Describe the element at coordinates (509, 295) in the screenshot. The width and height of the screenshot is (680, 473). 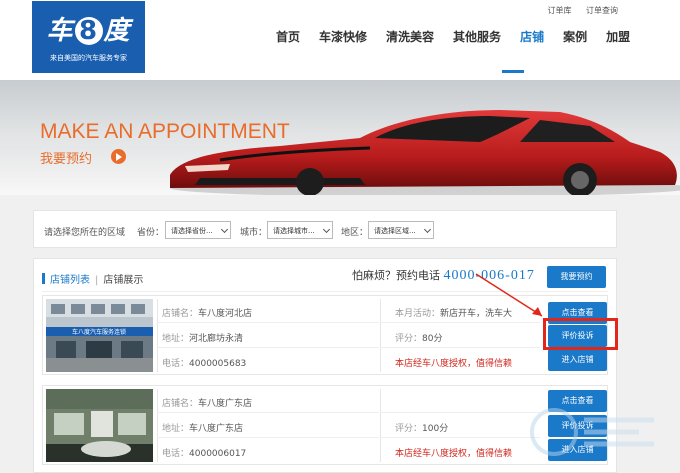
I see `annotation-arrow` at that location.